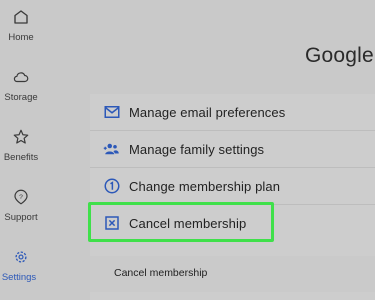  Describe the element at coordinates (197, 149) in the screenshot. I see `menu-item-label: Manage family settings` at that location.